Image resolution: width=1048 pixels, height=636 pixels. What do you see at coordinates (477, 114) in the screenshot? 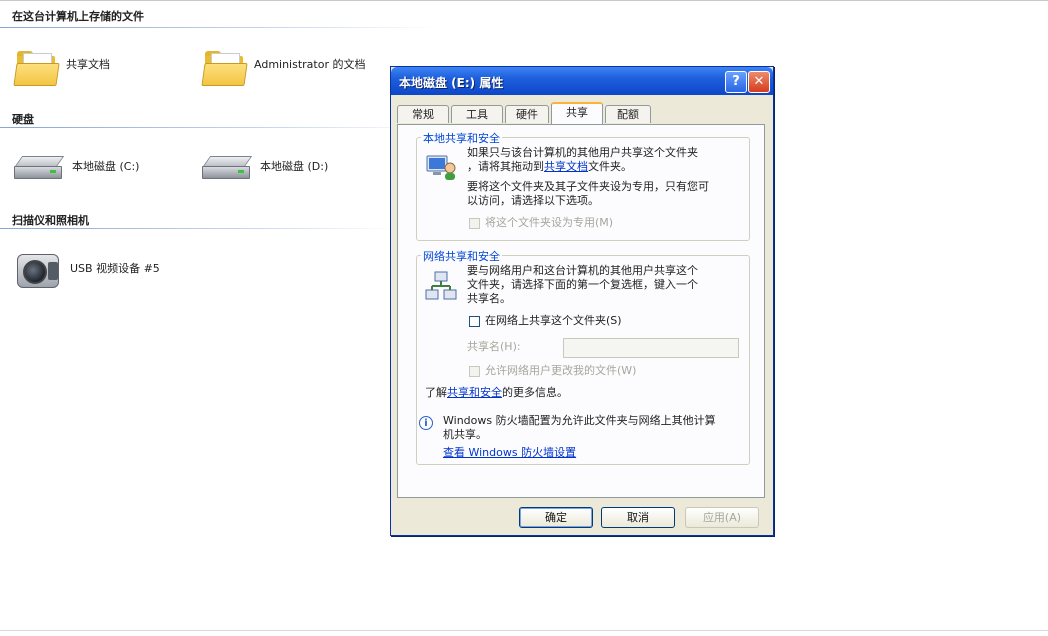
I see `tab-tools: 工具` at bounding box center [477, 114].